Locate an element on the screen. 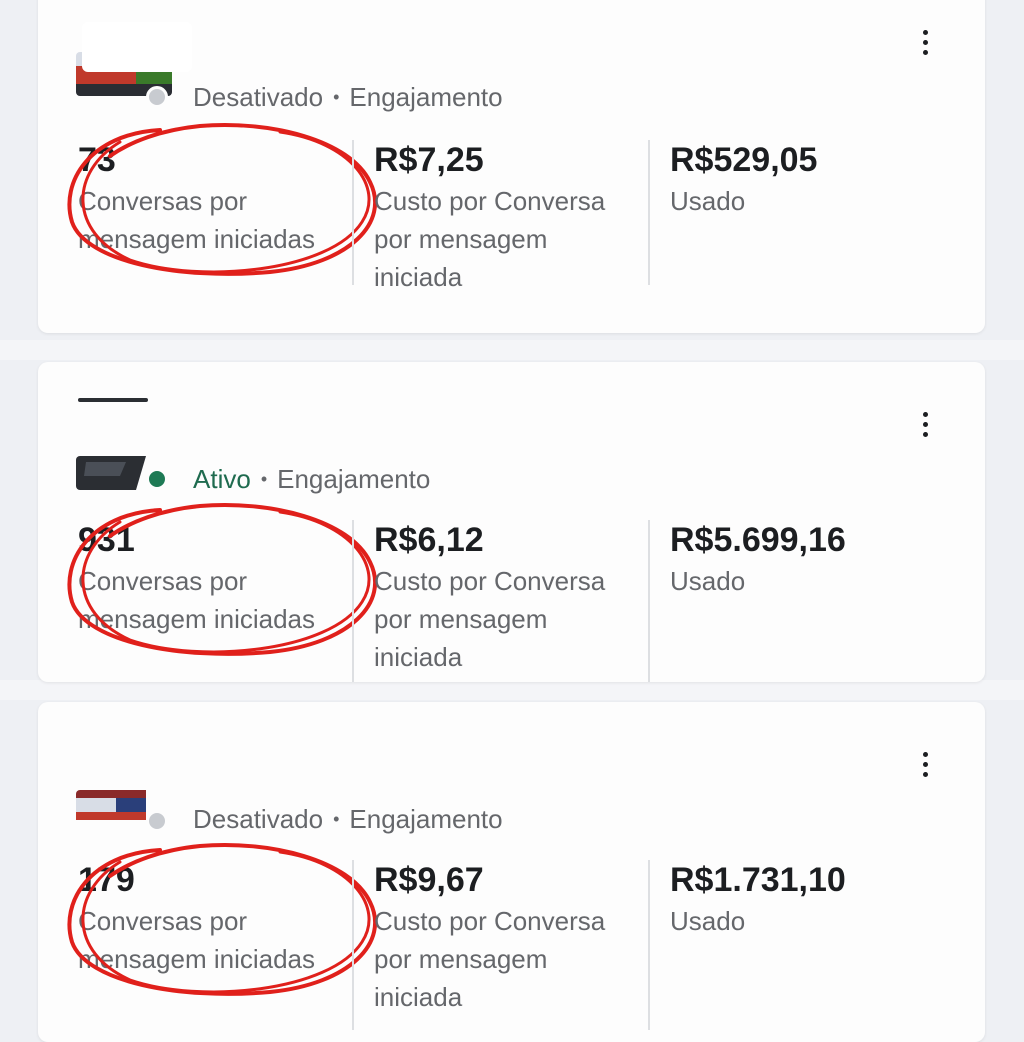 This screenshot has width=1024, height=1042. status-line: Ativo • Engajamento is located at coordinates (311, 479).